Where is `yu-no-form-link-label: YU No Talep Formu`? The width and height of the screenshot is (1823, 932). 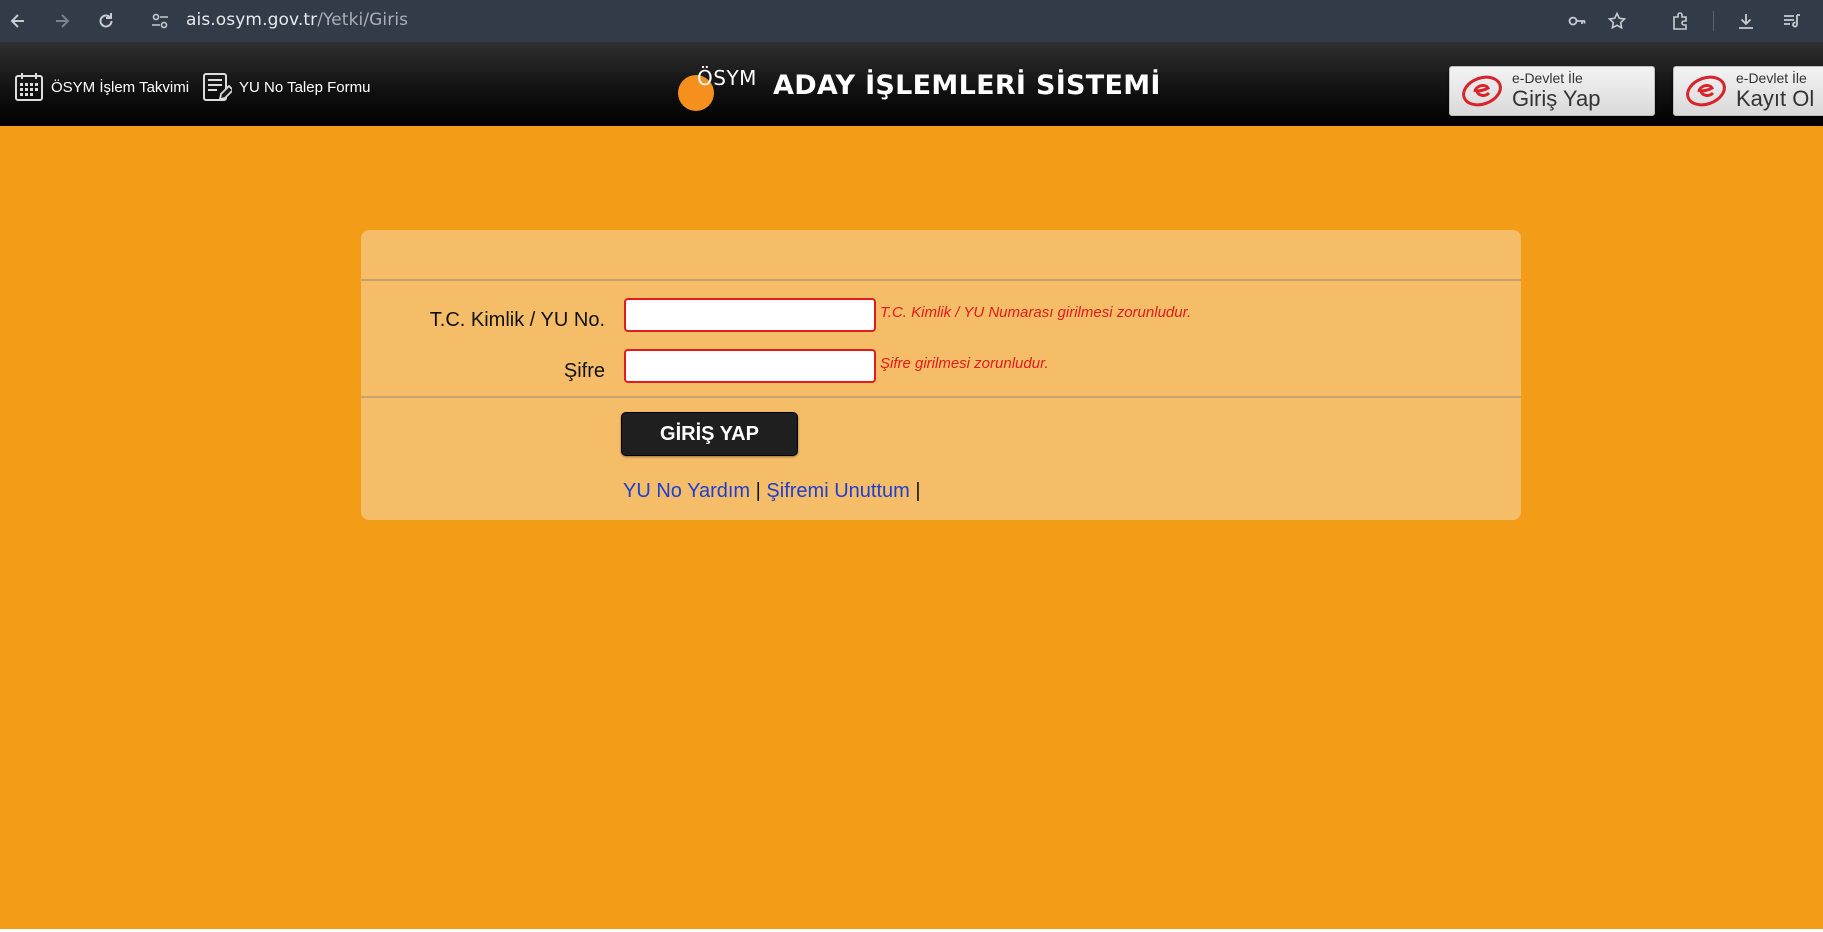 yu-no-form-link-label: YU No Talep Formu is located at coordinates (305, 87).